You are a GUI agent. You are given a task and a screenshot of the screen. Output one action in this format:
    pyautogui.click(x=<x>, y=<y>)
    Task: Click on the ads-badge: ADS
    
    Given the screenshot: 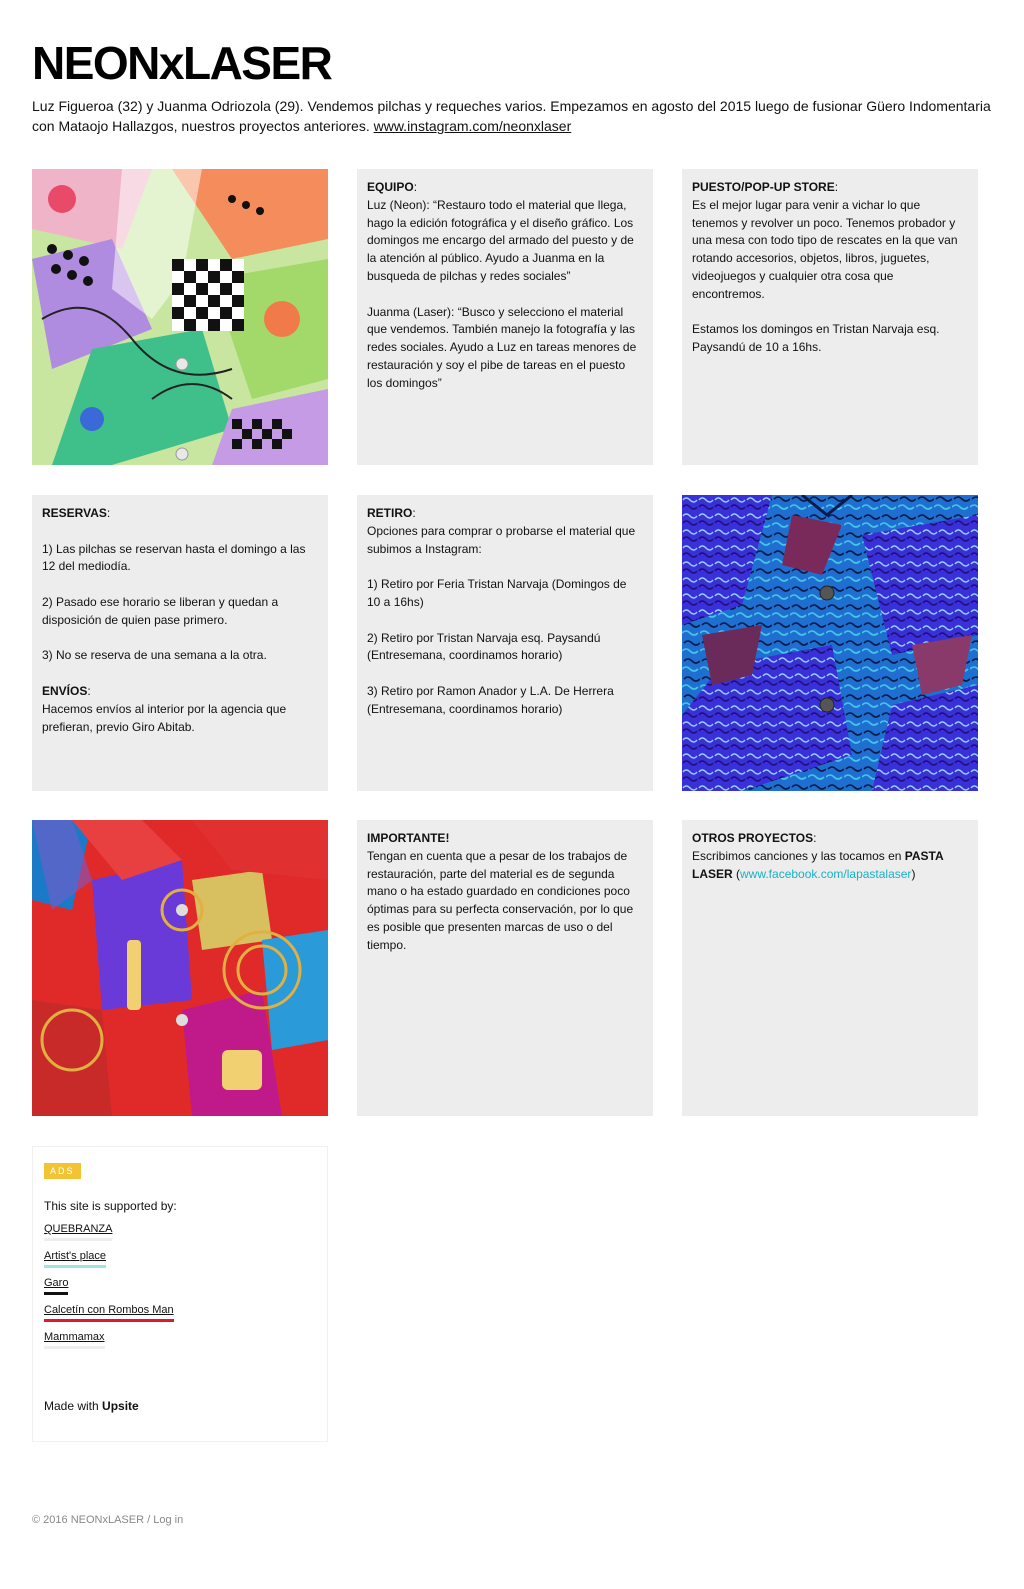 What is the action you would take?
    pyautogui.click(x=62, y=1171)
    